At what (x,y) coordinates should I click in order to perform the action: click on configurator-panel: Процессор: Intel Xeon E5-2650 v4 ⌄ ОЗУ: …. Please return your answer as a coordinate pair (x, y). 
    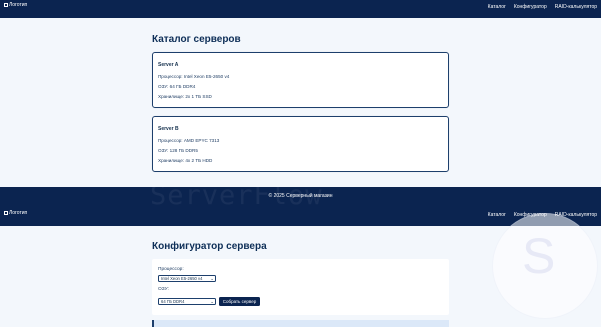
    Looking at the image, I should click on (300, 287).